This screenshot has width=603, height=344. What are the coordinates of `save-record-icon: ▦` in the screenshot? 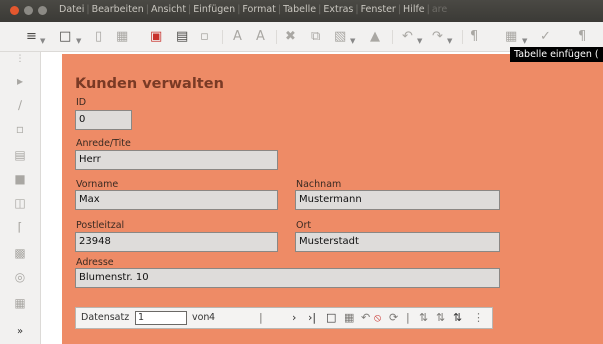 It's located at (349, 317).